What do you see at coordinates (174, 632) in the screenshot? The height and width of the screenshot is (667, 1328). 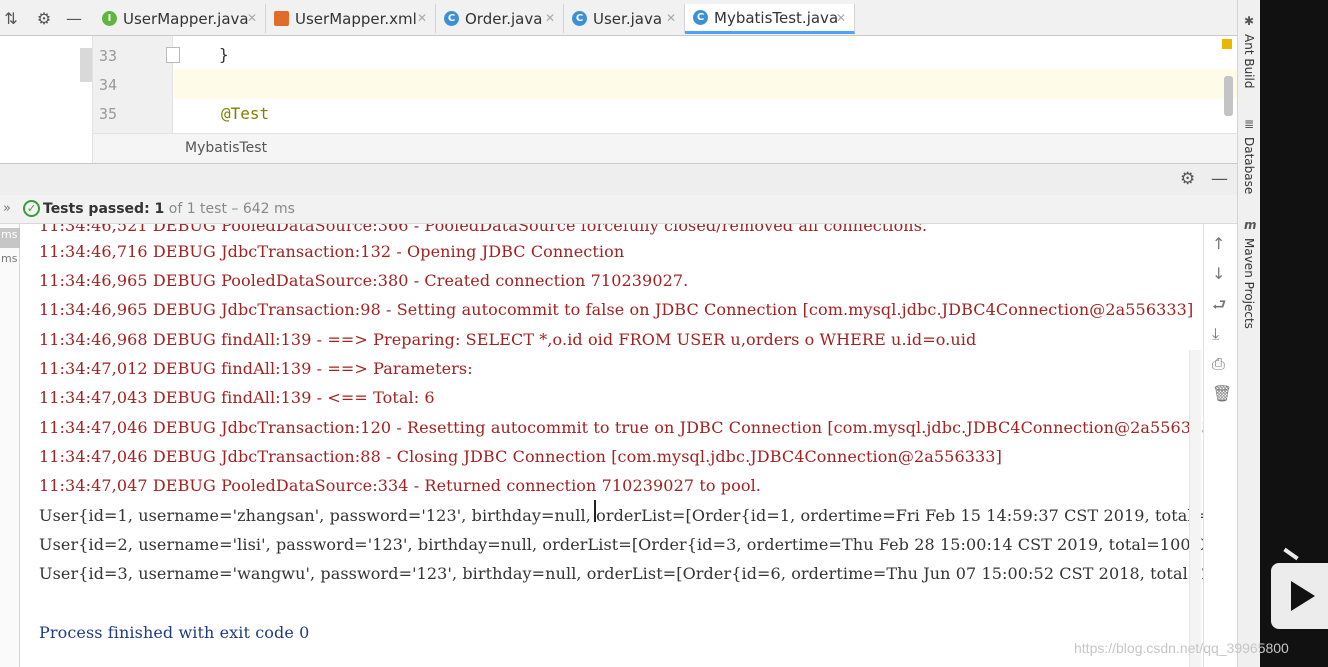 I see `process-exit-line: Process finished with exit code 0` at bounding box center [174, 632].